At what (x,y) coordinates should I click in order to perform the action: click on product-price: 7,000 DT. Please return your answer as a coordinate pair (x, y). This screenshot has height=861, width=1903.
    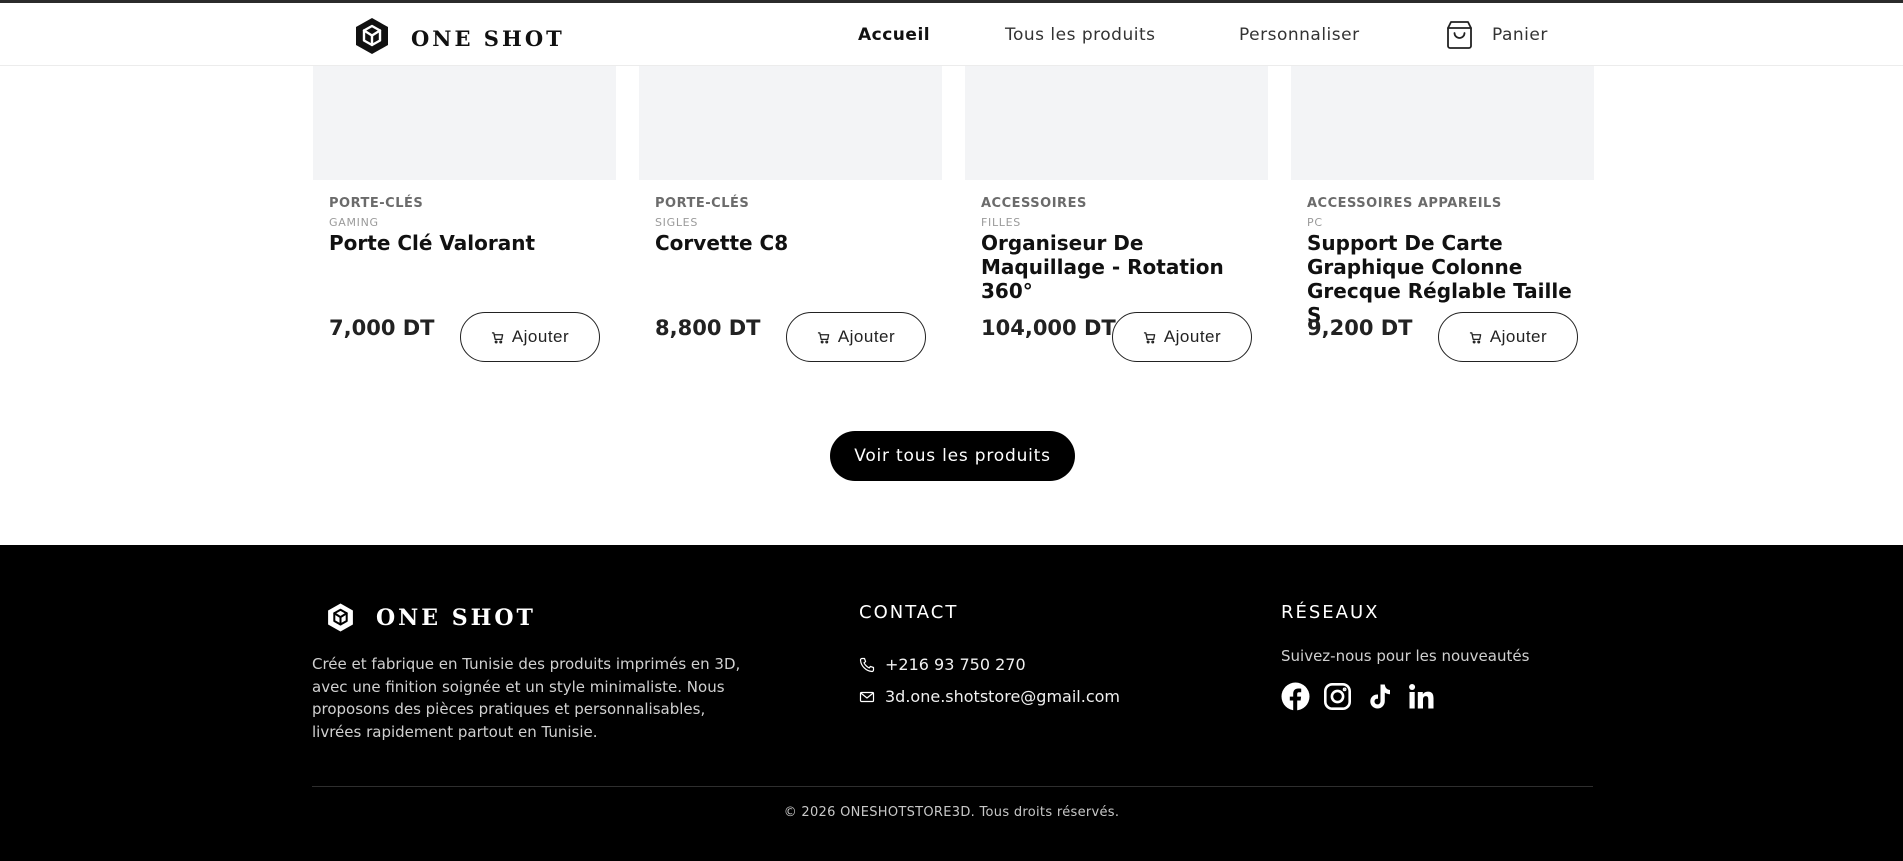
    Looking at the image, I should click on (382, 328).